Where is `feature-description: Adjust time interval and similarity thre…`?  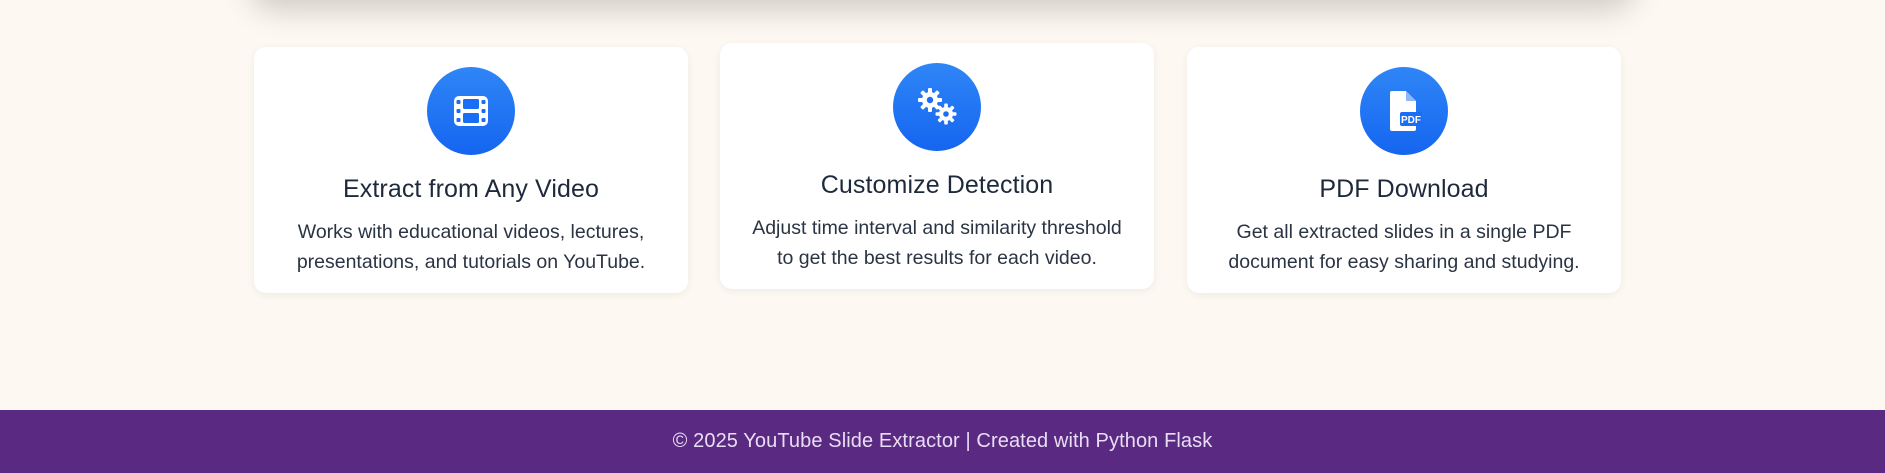 feature-description: Adjust time interval and similarity thre… is located at coordinates (937, 243).